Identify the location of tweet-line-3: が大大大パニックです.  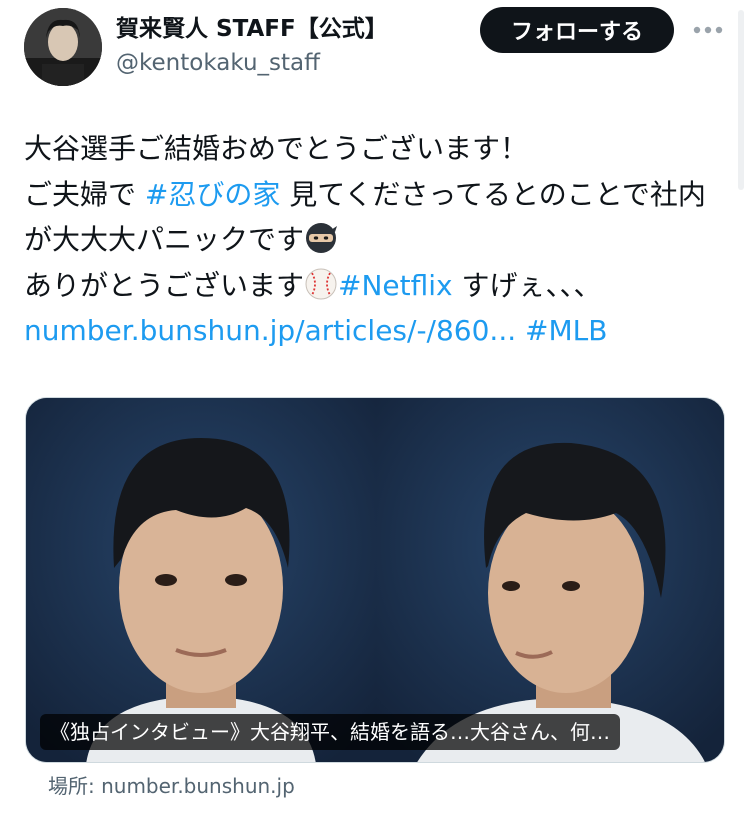
(374, 240).